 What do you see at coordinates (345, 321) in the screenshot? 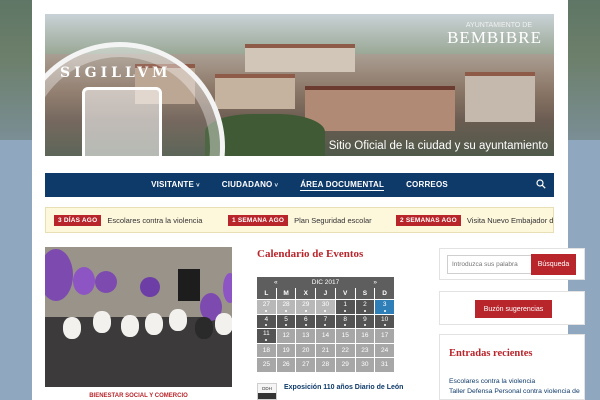
I see `calendar-day: 8` at bounding box center [345, 321].